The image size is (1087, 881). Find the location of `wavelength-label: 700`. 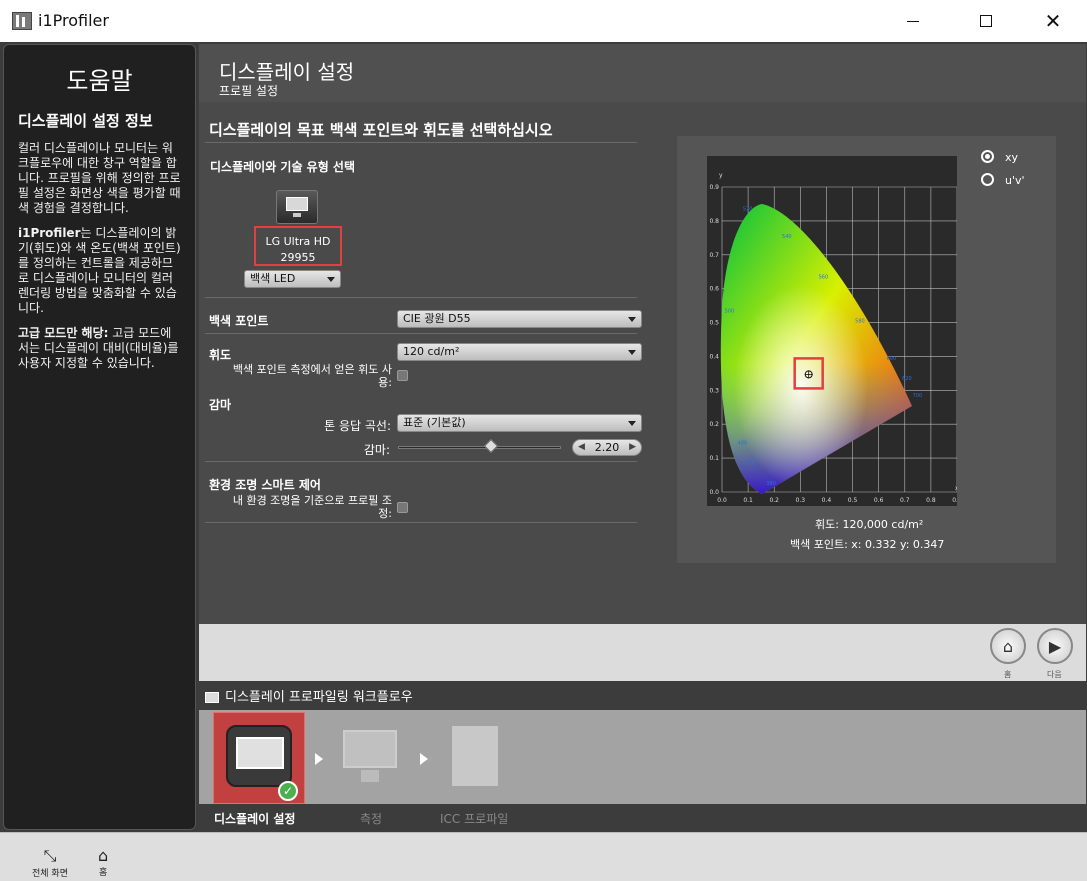

wavelength-label: 700 is located at coordinates (918, 396).